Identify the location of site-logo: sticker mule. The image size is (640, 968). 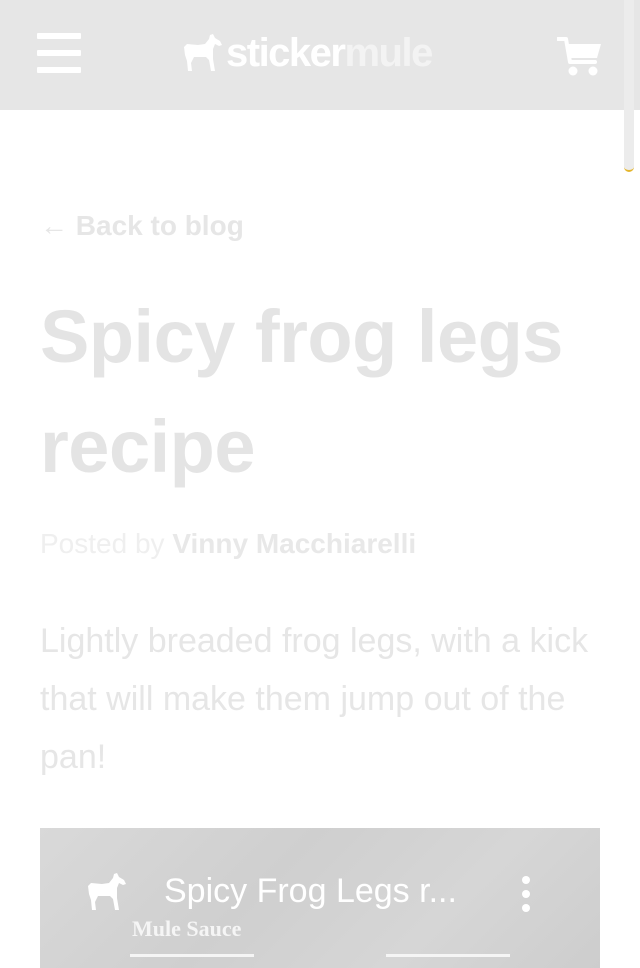
(306, 53).